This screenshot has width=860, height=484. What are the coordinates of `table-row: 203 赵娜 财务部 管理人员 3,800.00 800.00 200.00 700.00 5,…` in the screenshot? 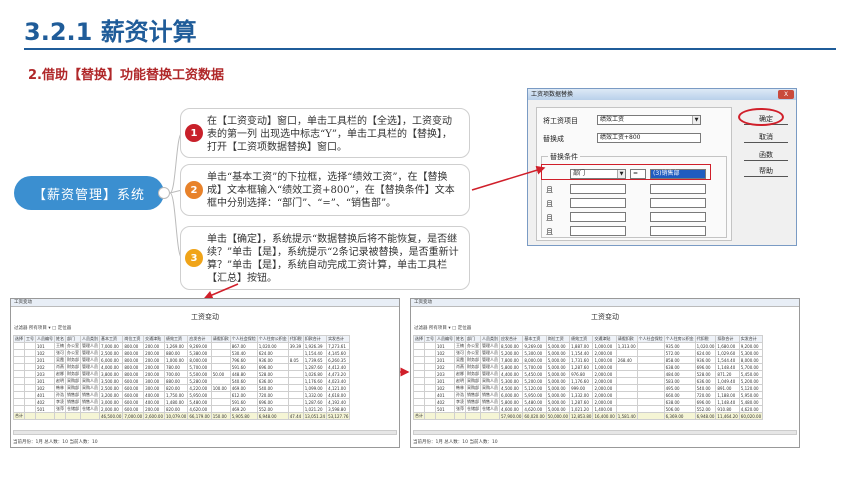 It's located at (182, 374).